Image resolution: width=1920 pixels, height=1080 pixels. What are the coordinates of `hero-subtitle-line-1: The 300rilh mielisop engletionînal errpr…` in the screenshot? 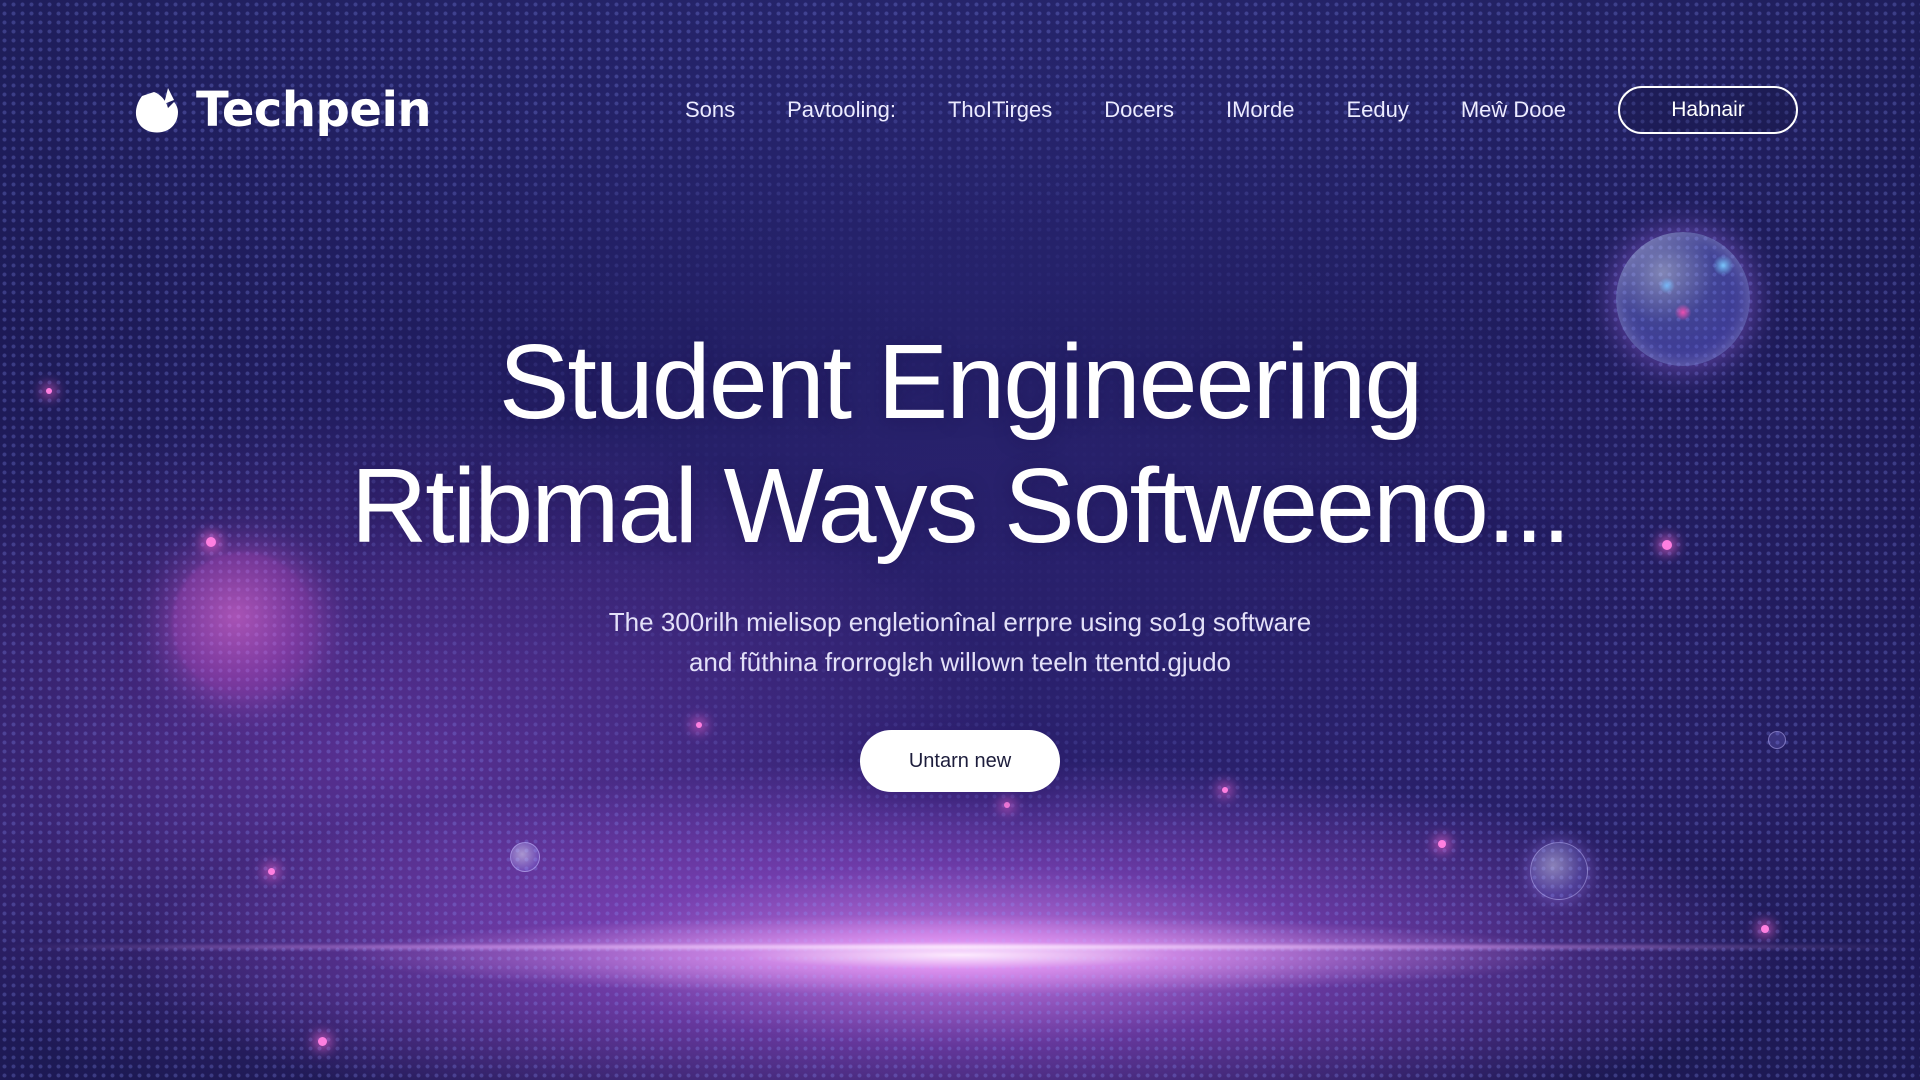 It's located at (960, 622).